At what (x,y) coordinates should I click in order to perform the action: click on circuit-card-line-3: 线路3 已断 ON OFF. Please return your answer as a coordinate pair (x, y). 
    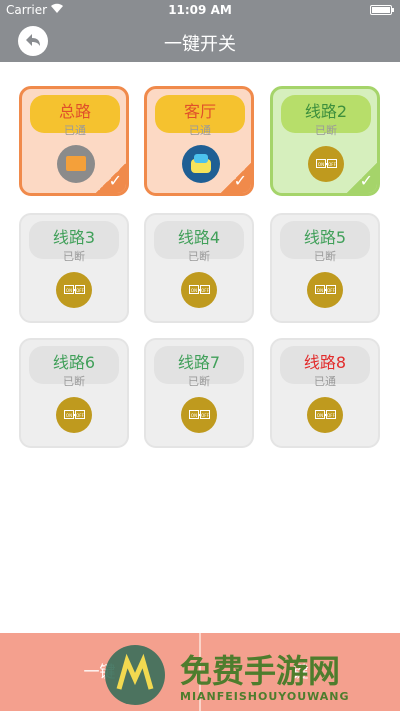
    Looking at the image, I should click on (74, 268).